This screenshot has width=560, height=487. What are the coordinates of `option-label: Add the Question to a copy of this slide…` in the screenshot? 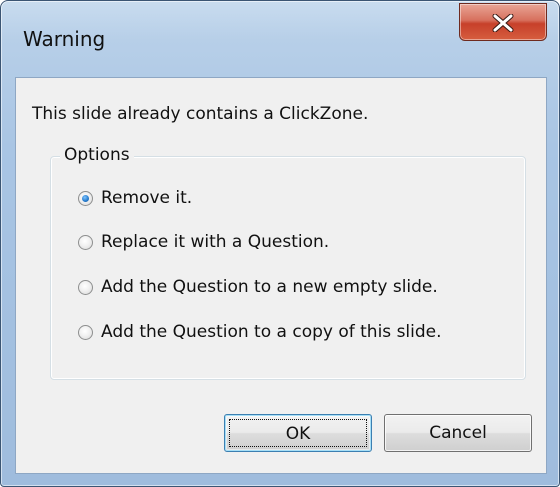 It's located at (271, 332).